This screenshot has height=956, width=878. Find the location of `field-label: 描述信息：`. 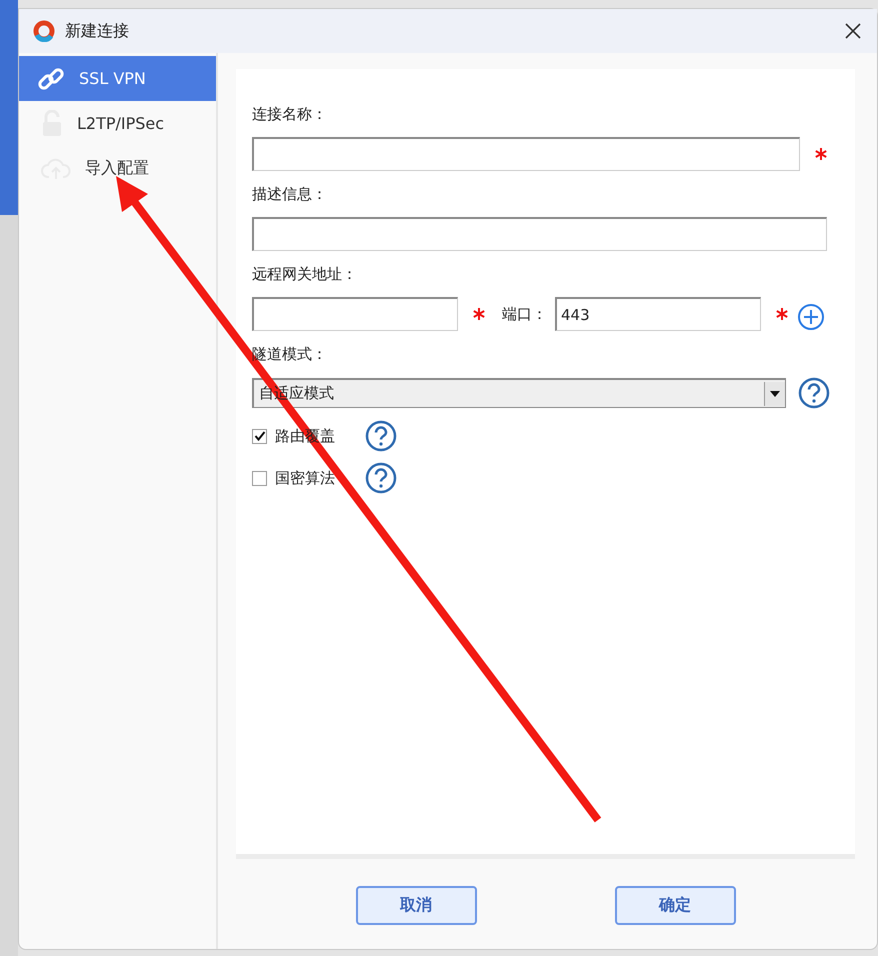

field-label: 描述信息： is located at coordinates (289, 194).